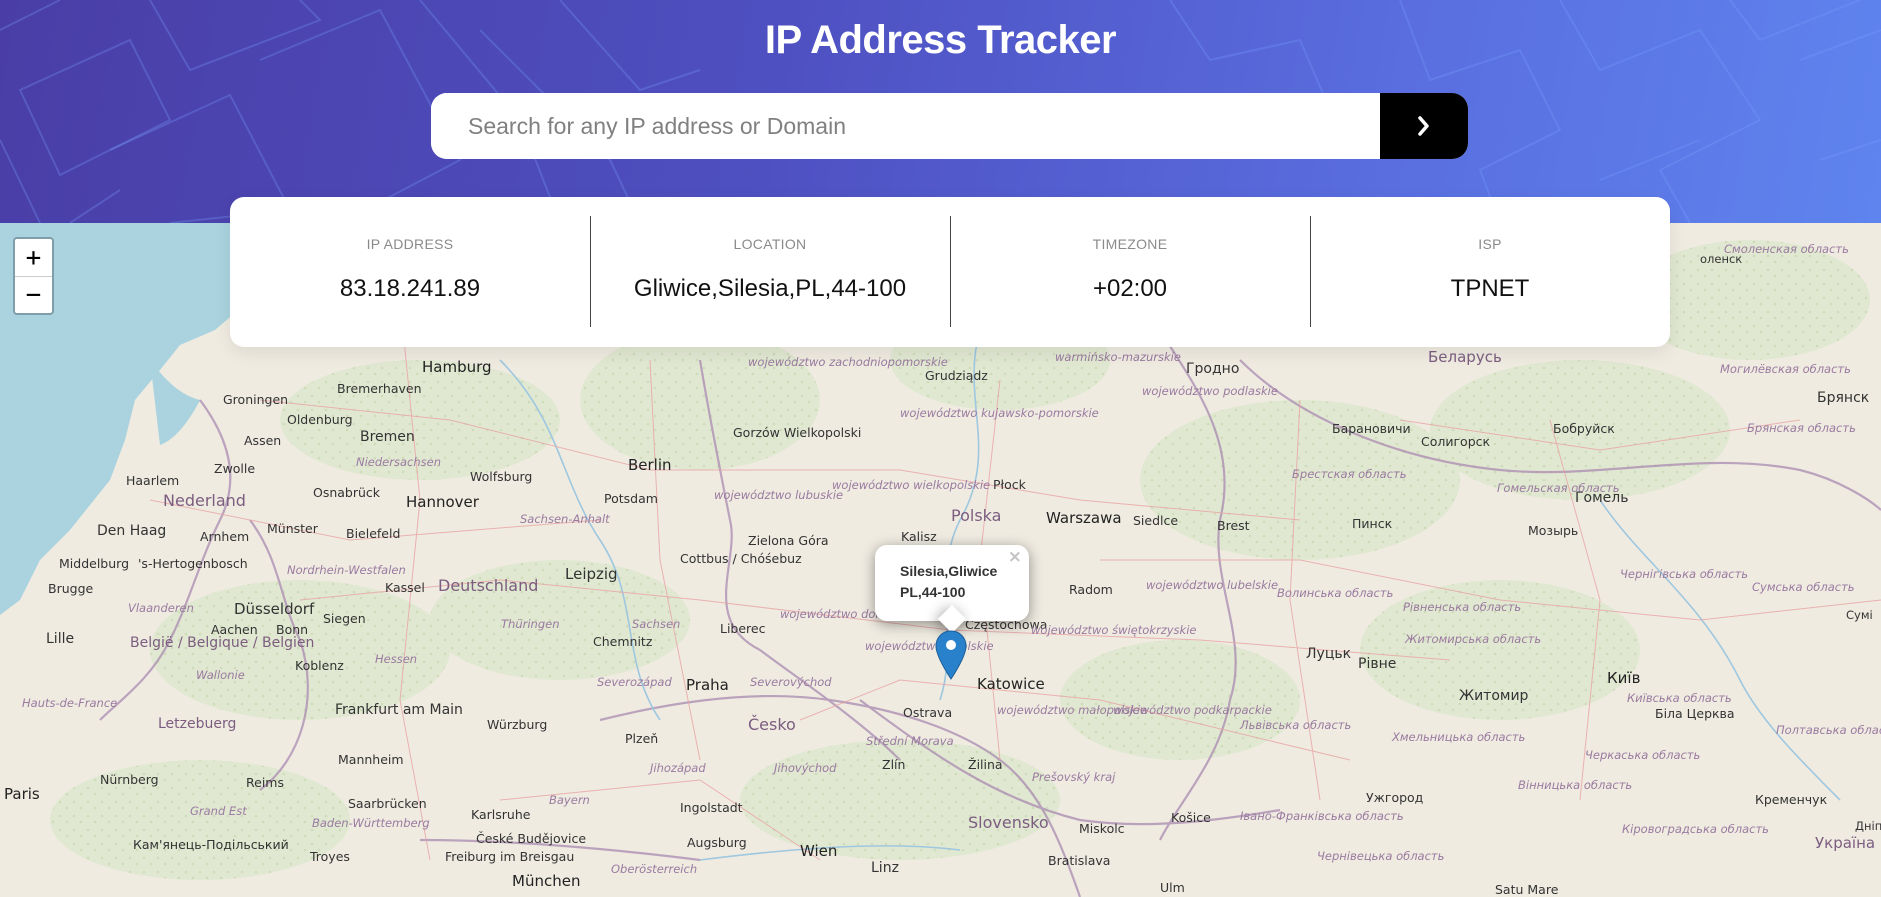  I want to click on region-label: Брестская область, so click(1349, 474).